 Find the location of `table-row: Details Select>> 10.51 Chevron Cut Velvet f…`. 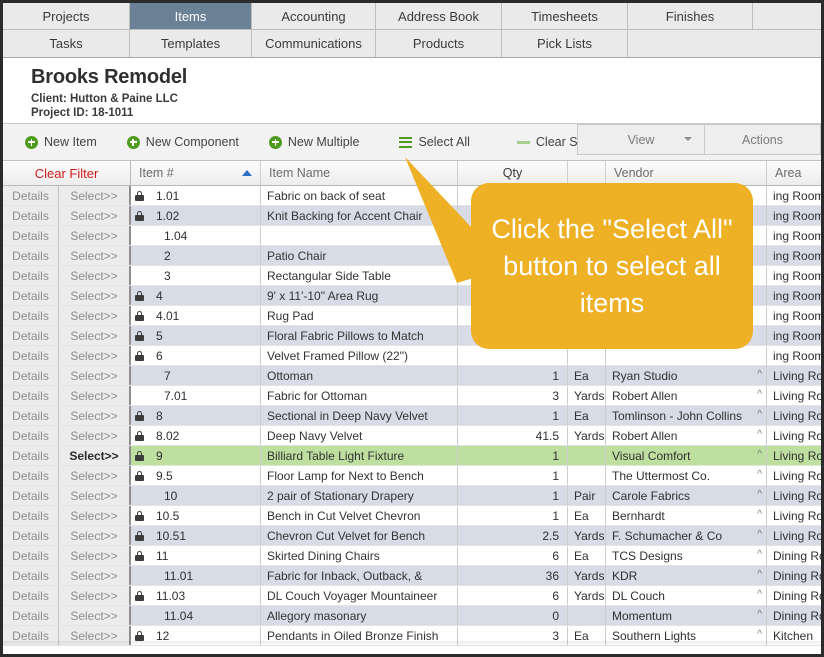

table-row: Details Select>> 10.51 Chevron Cut Velvet f… is located at coordinates (412, 536).